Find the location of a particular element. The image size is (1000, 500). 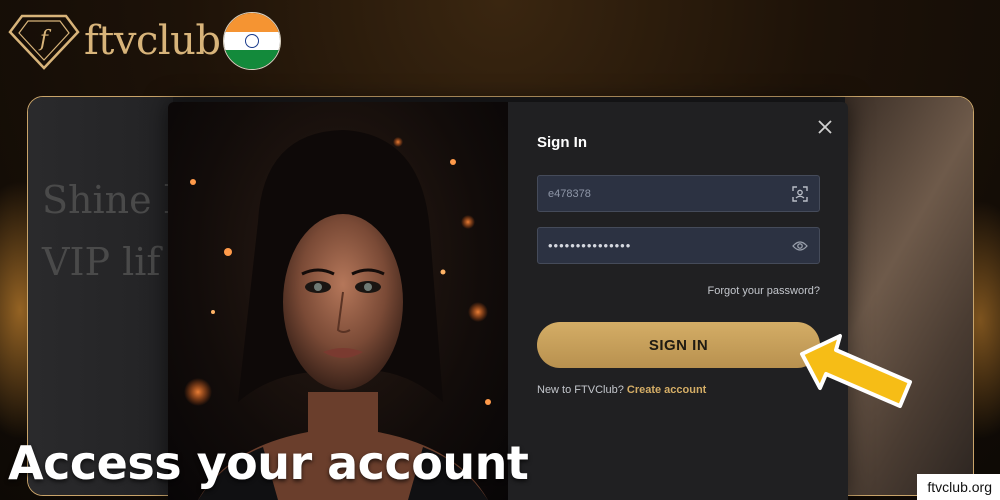

face-scan-icon is located at coordinates (800, 194).